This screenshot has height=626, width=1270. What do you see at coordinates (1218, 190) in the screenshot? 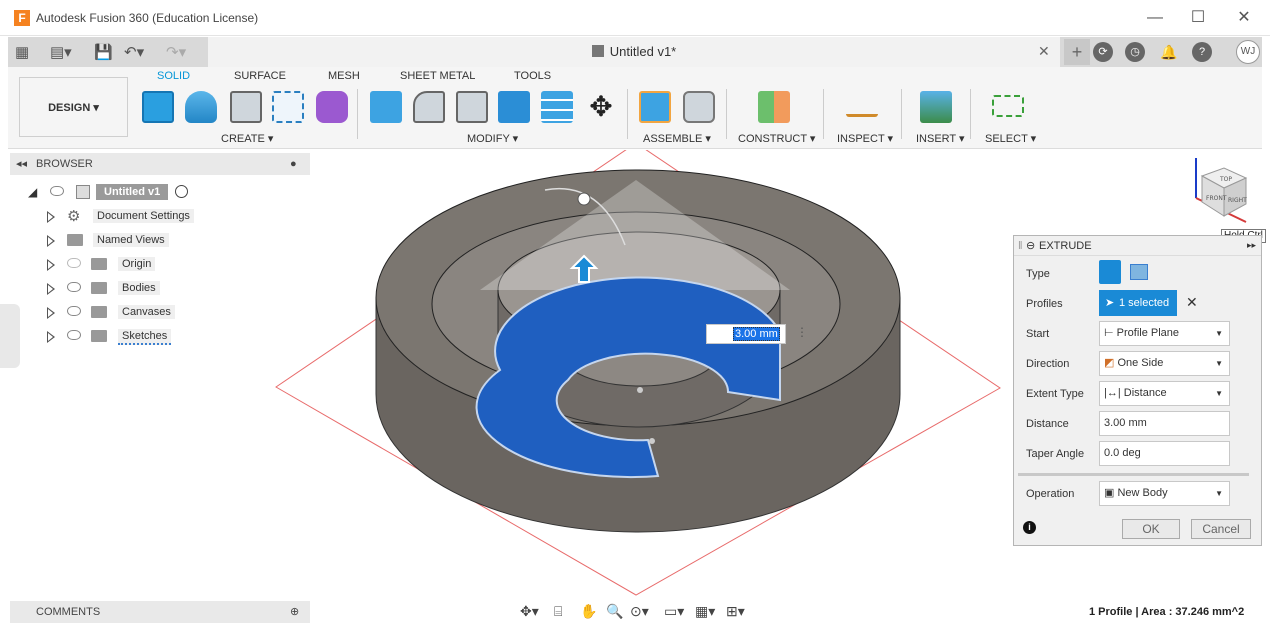
I see `viewcube: TOP FRONT RIGHT` at bounding box center [1218, 190].